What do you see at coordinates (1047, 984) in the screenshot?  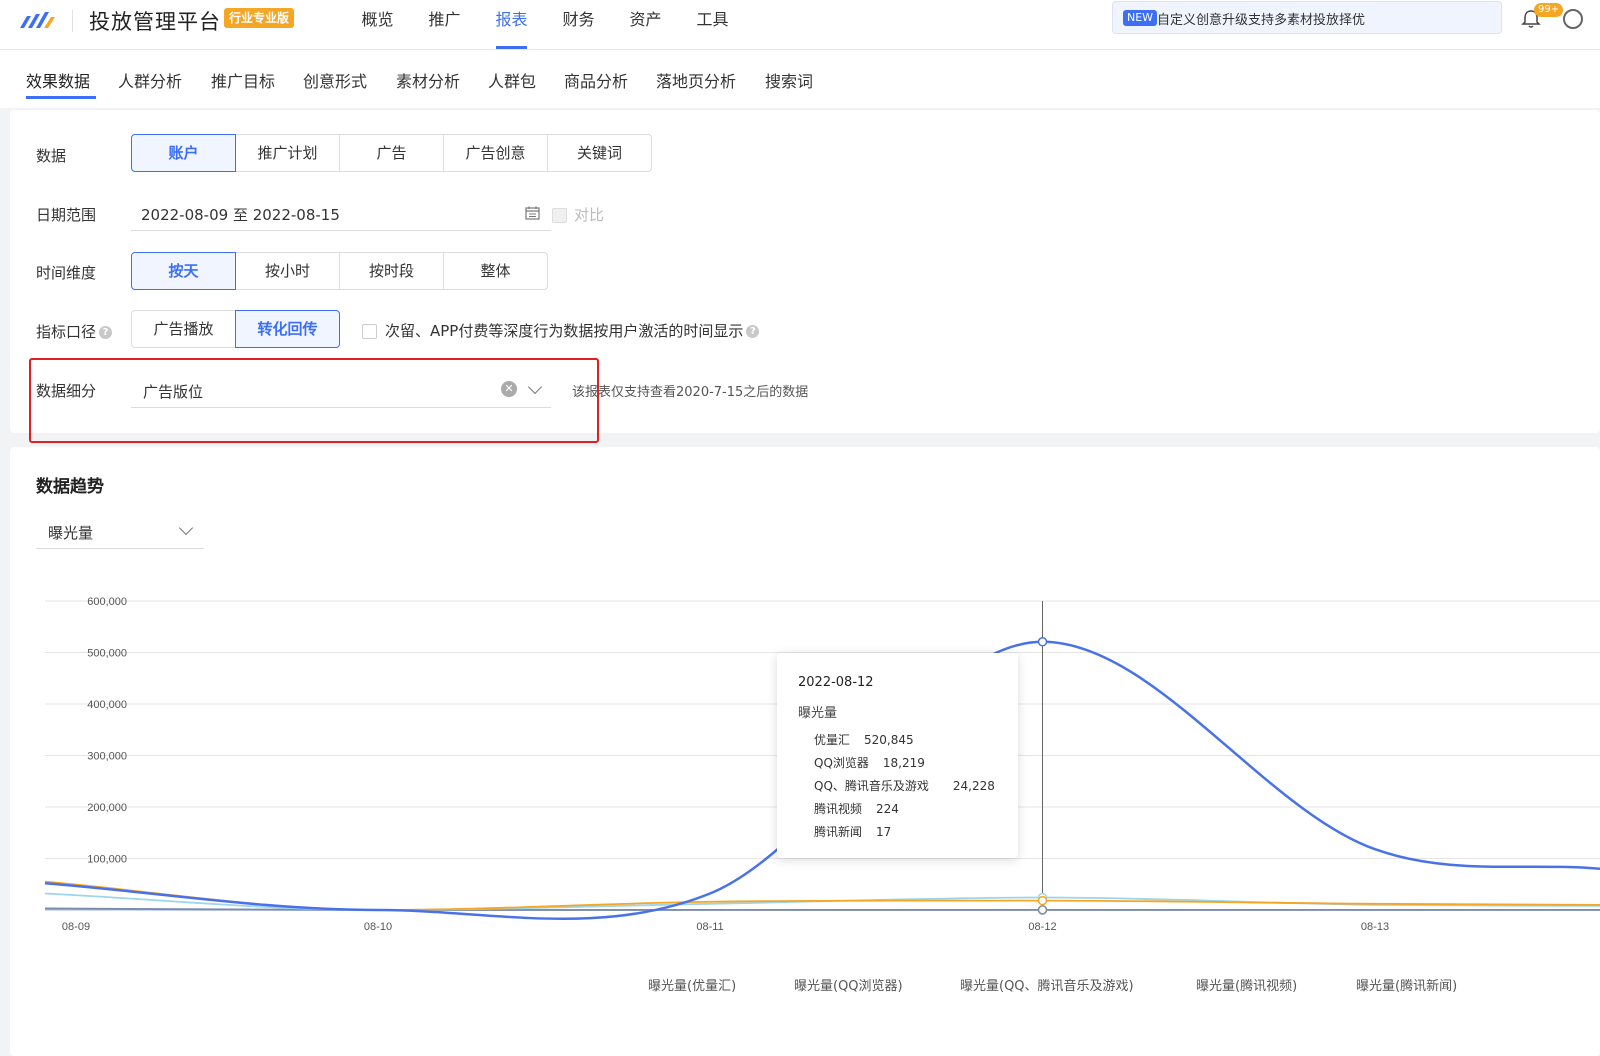 I see `legend-item: 曝光量(QQ、腾讯音乐及游戏)` at bounding box center [1047, 984].